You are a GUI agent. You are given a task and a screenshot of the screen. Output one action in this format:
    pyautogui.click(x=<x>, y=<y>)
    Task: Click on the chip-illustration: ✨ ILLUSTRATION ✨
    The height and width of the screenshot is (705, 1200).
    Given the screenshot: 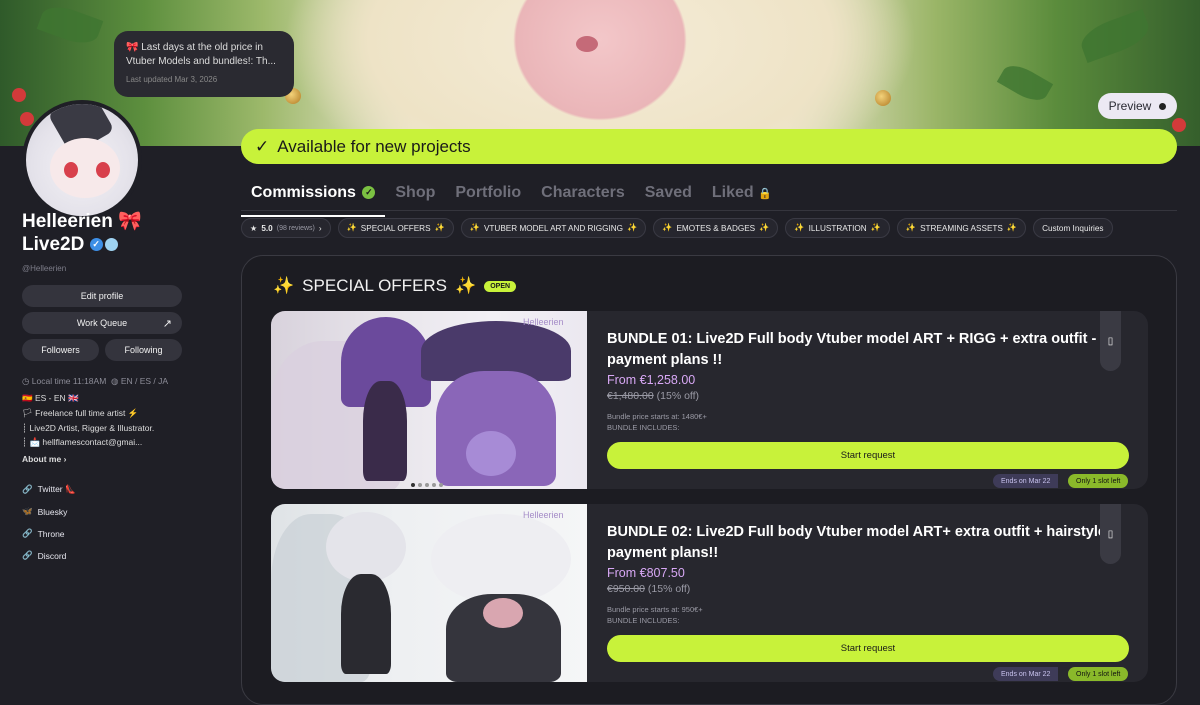 What is the action you would take?
    pyautogui.click(x=837, y=228)
    